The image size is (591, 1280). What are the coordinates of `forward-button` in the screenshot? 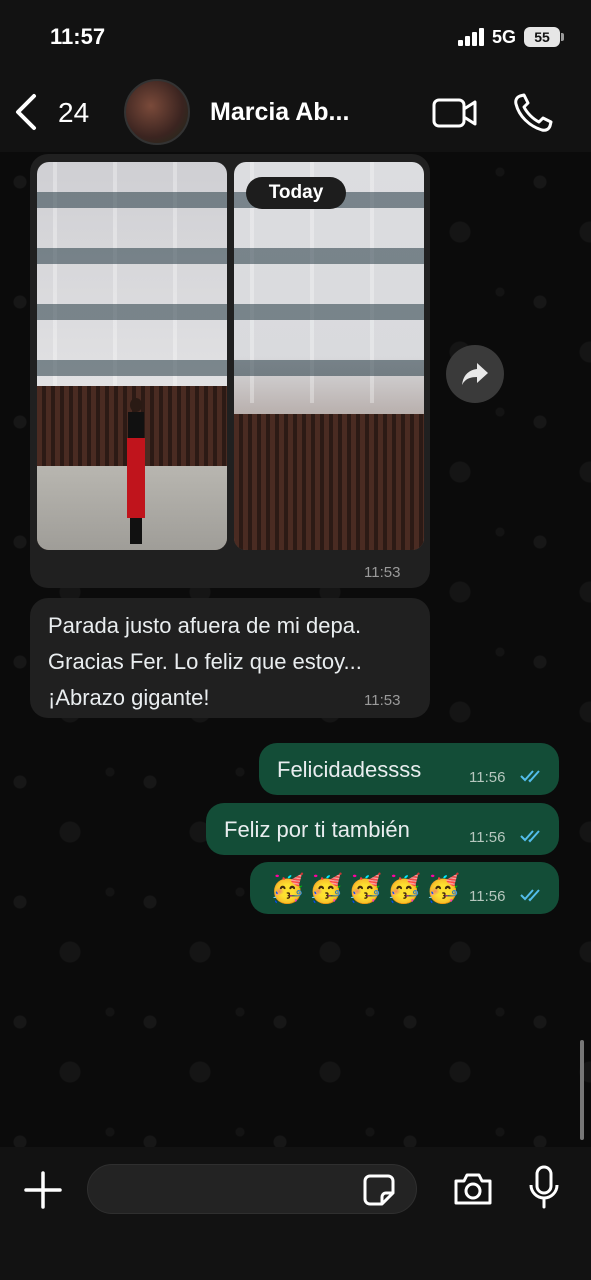 It's located at (475, 374).